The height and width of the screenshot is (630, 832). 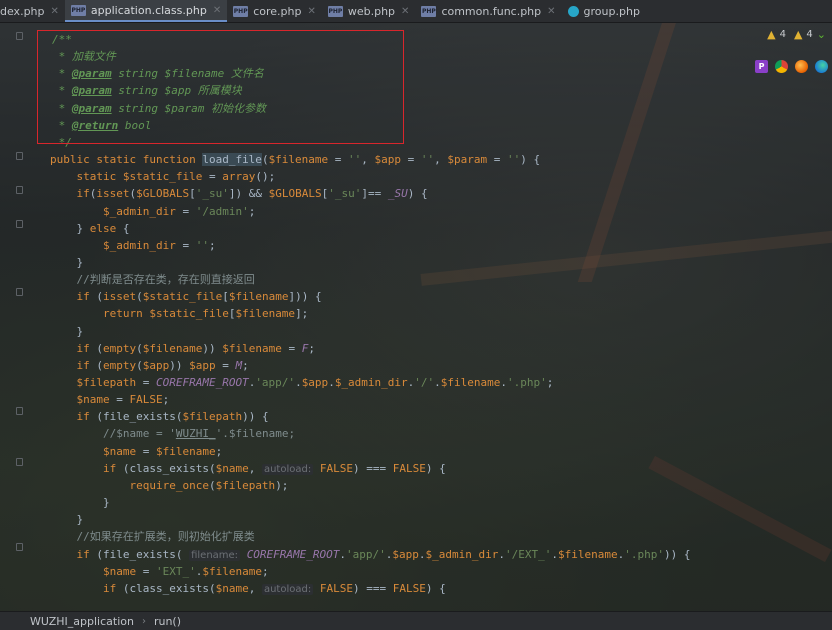 What do you see at coordinates (139, 417) in the screenshot?
I see `code-token: file_exists` at bounding box center [139, 417].